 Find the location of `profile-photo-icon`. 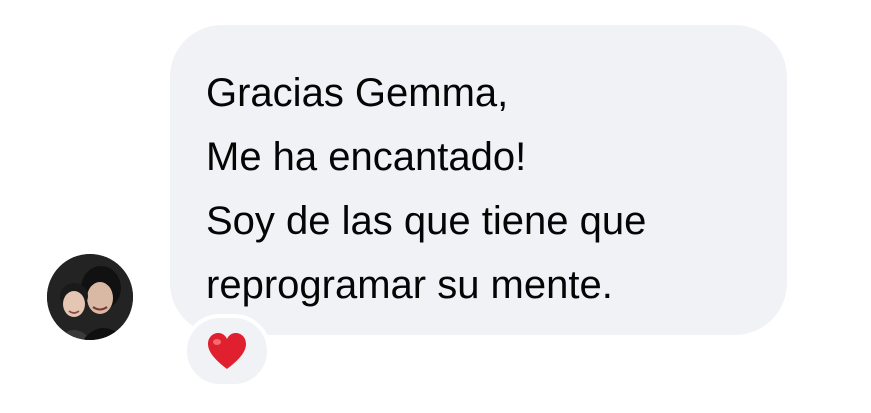

profile-photo-icon is located at coordinates (90, 297).